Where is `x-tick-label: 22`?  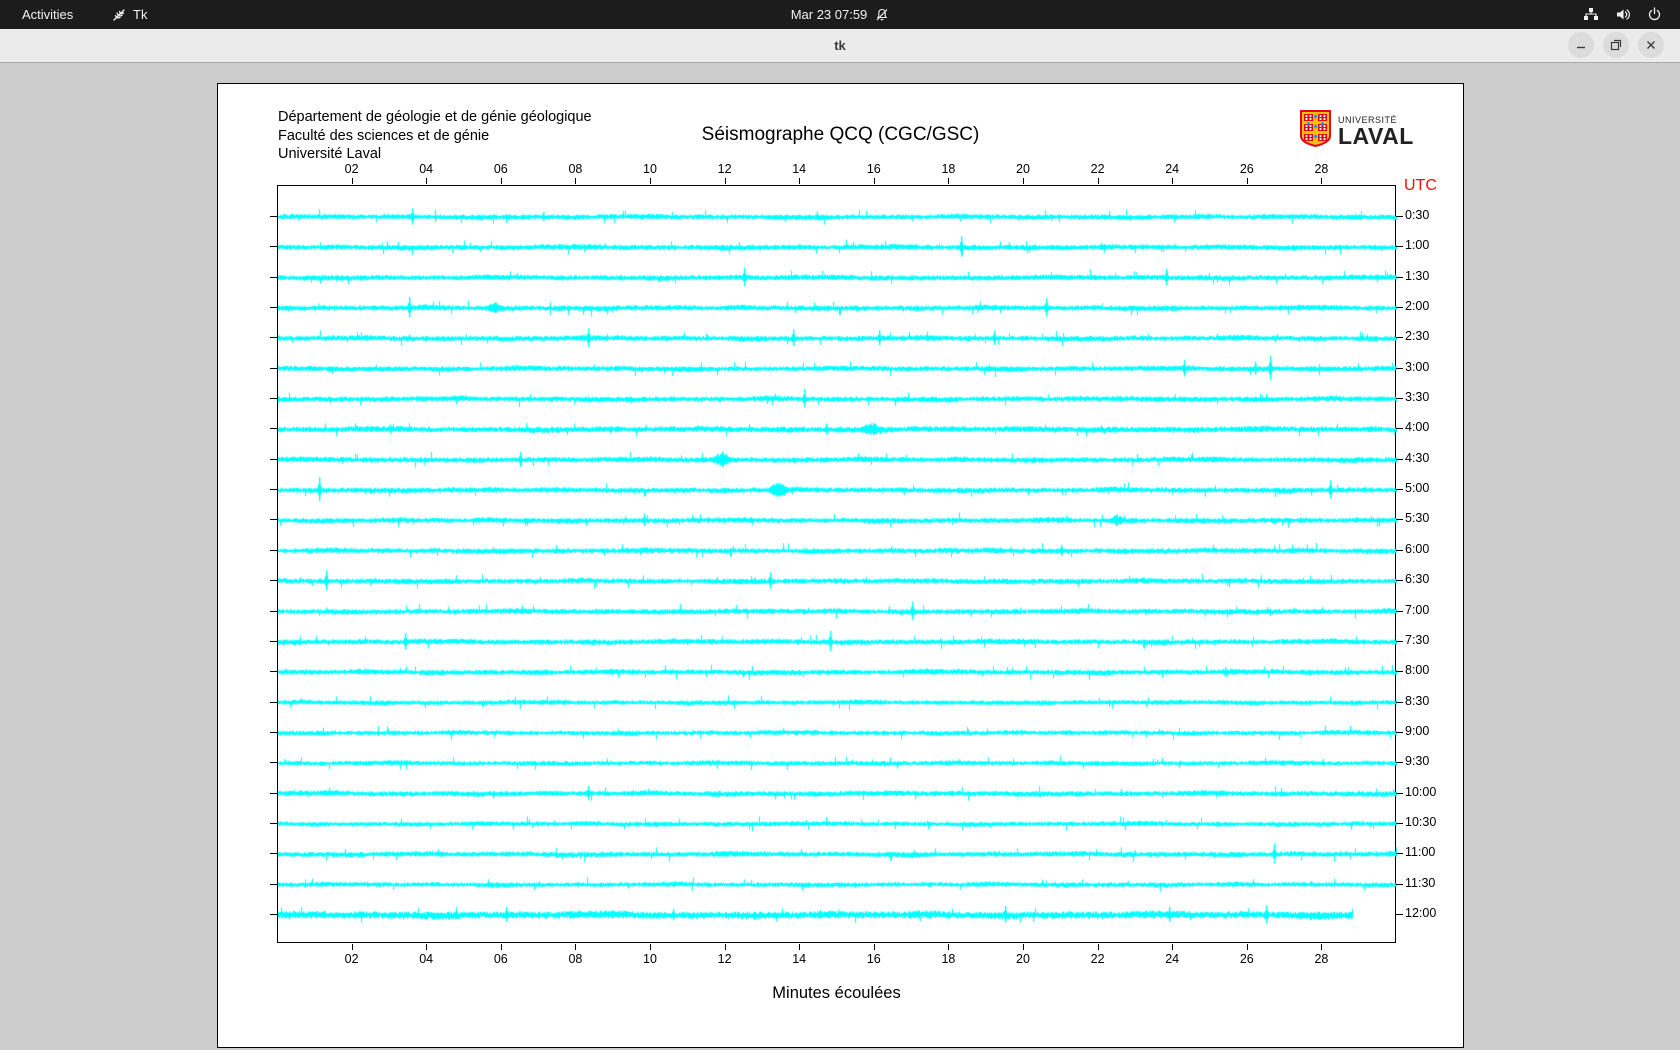 x-tick-label: 22 is located at coordinates (1097, 169).